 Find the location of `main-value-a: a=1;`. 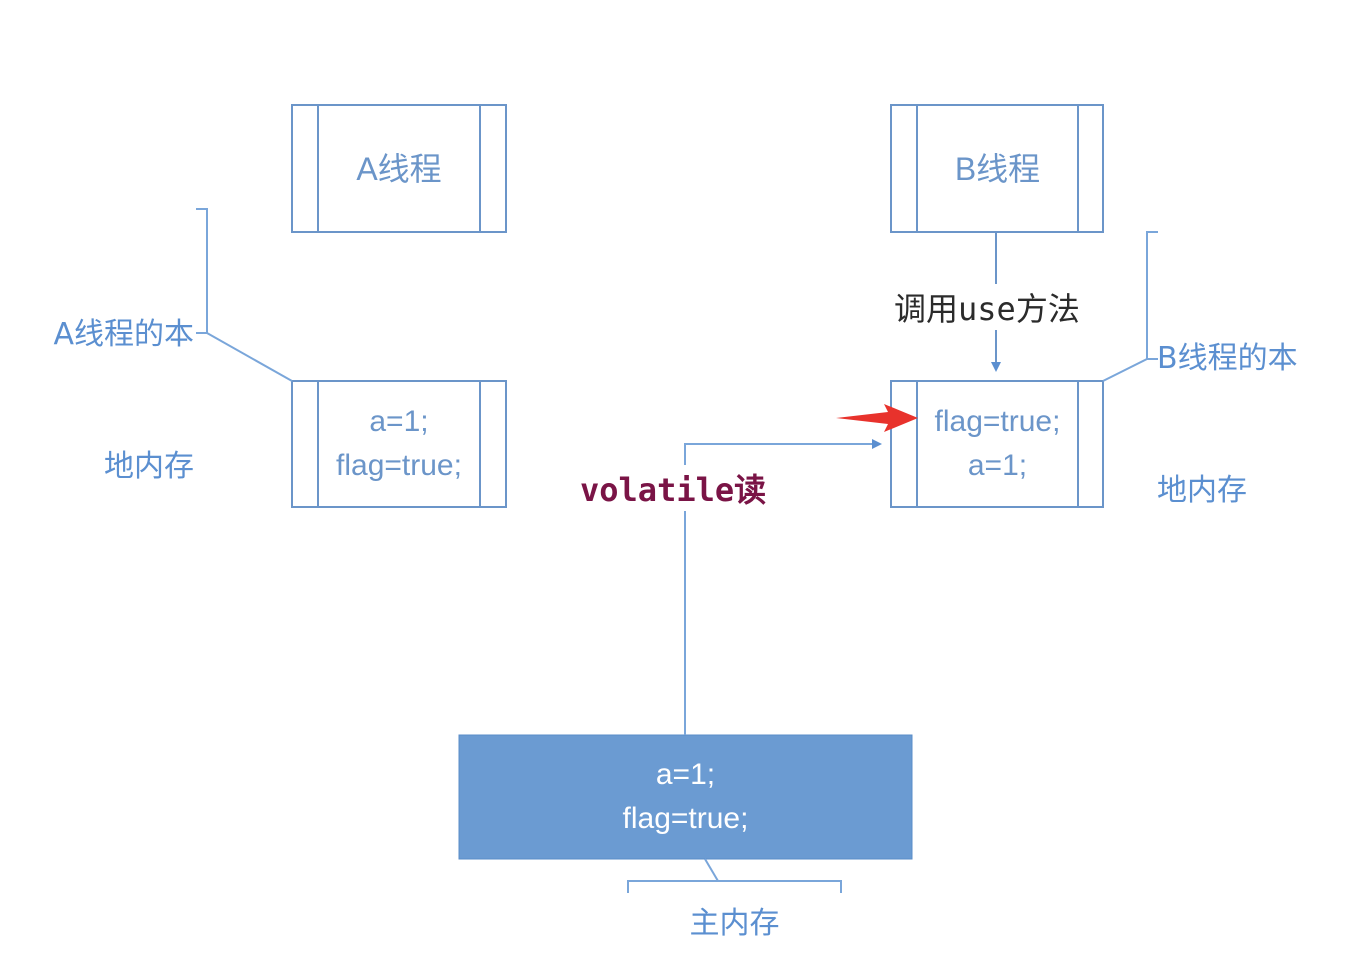

main-value-a: a=1; is located at coordinates (685, 774).